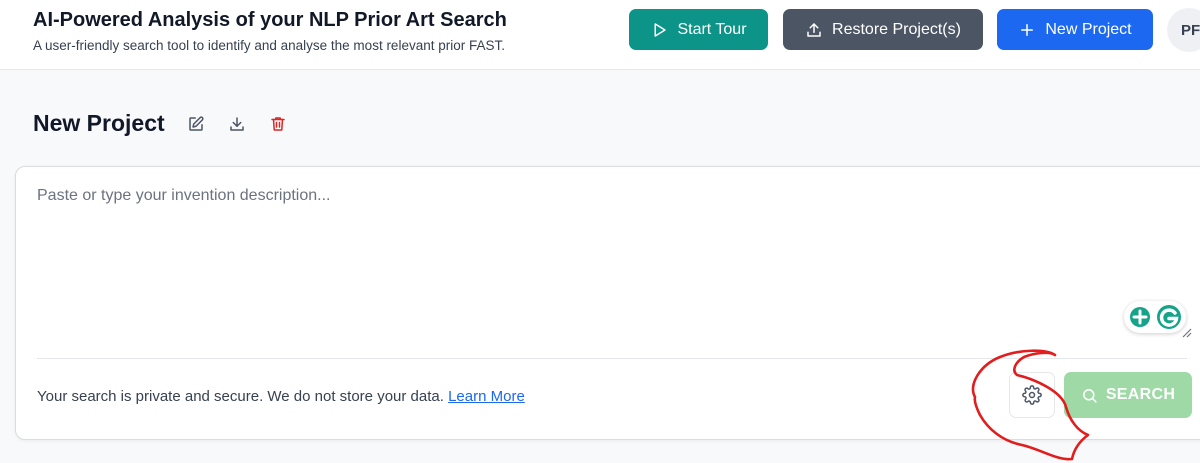 The image size is (1200, 463). I want to click on user-avatar: PF, so click(1183, 30).